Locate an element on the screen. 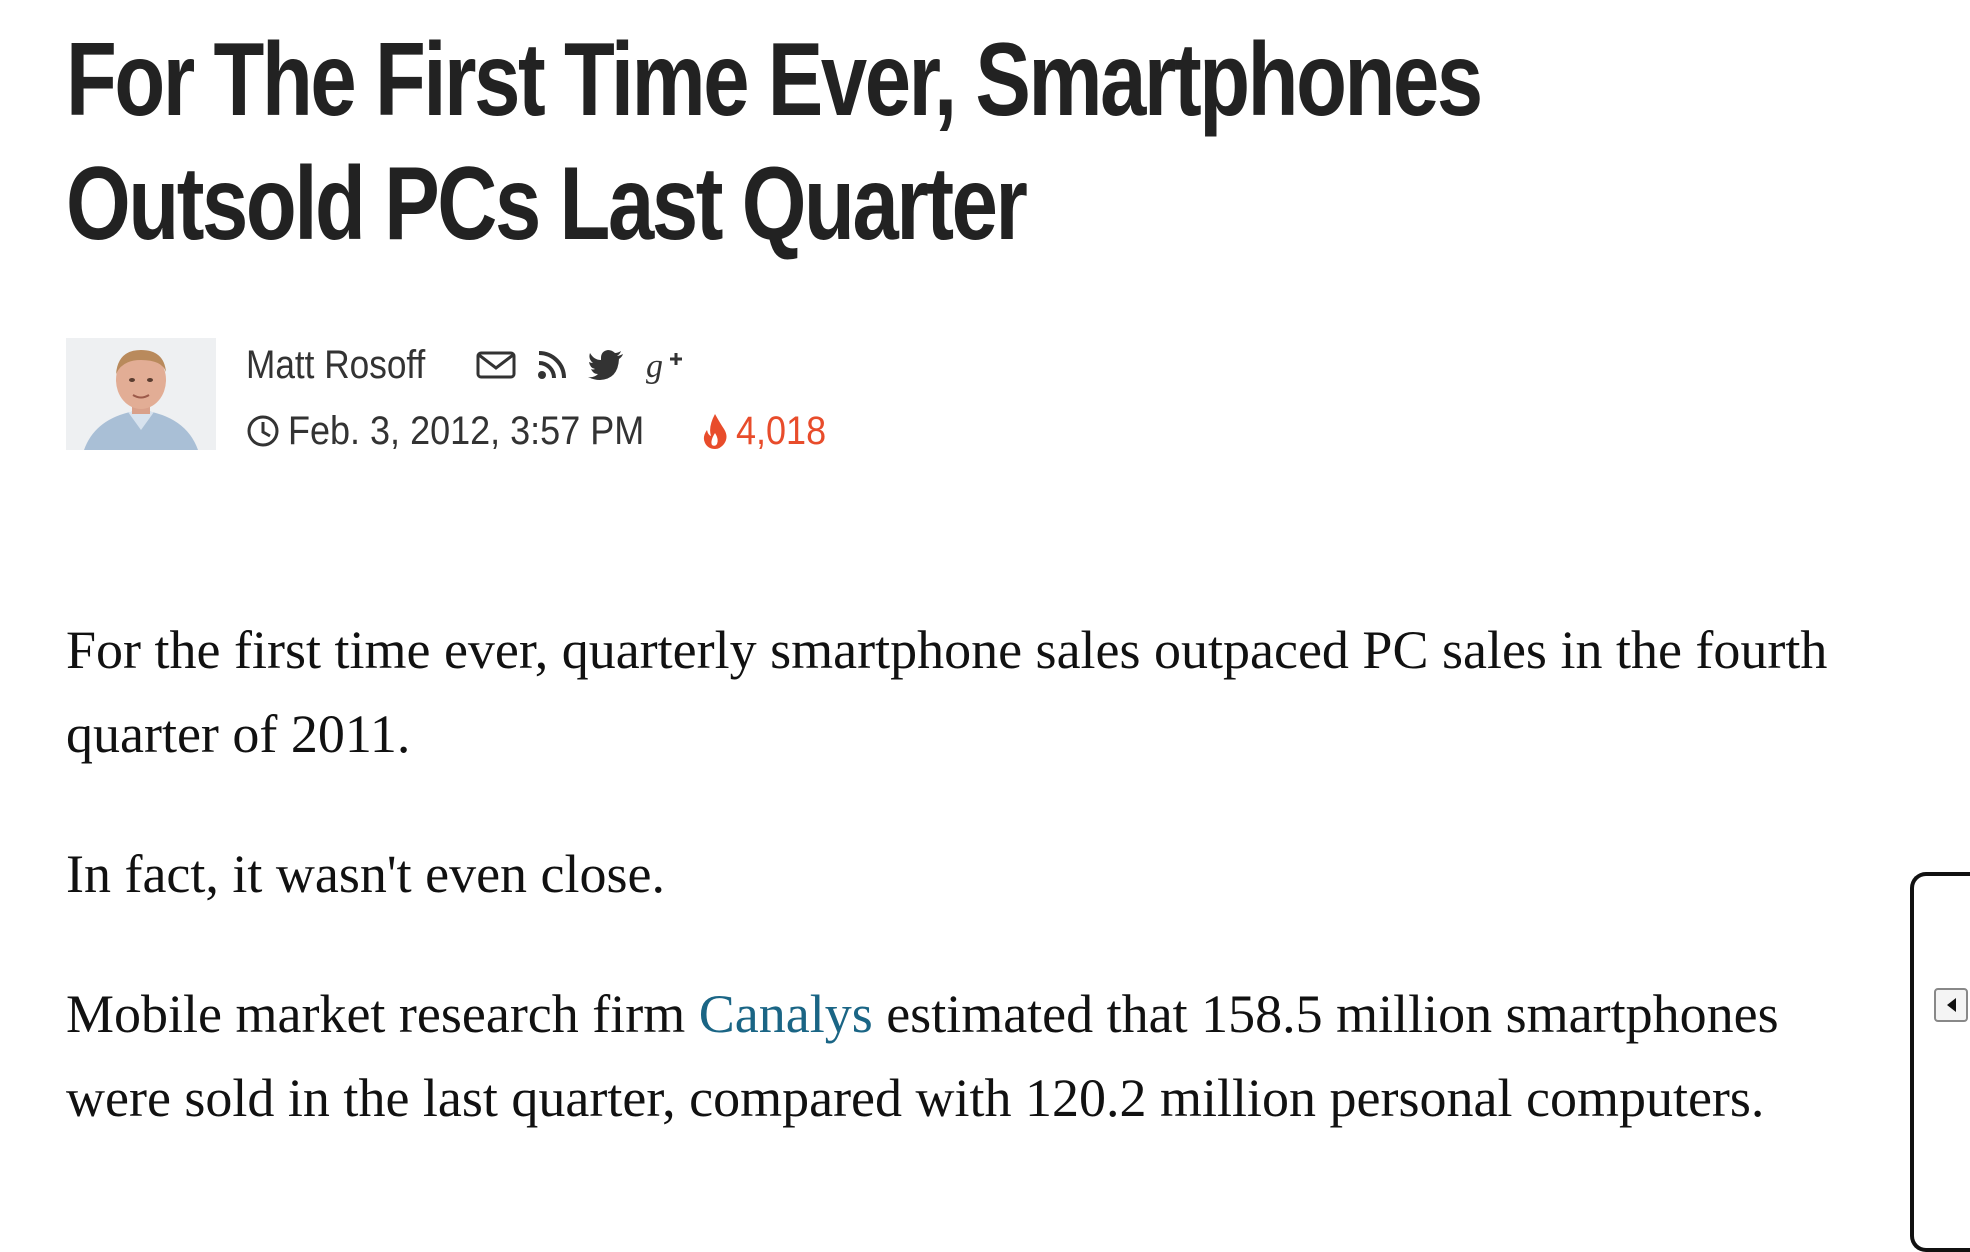  article-meta: Feb. 3, 2012, 3:57 PM 4,018 is located at coordinates (541, 431).